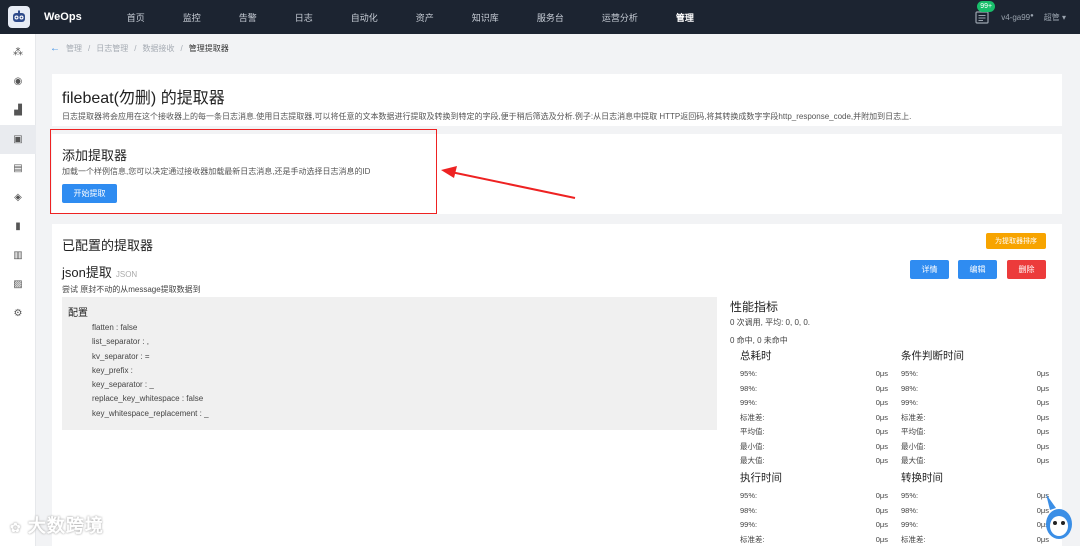 This screenshot has height=546, width=1080. What do you see at coordinates (1026, 269) in the screenshot?
I see `delete-button: 删除` at bounding box center [1026, 269].